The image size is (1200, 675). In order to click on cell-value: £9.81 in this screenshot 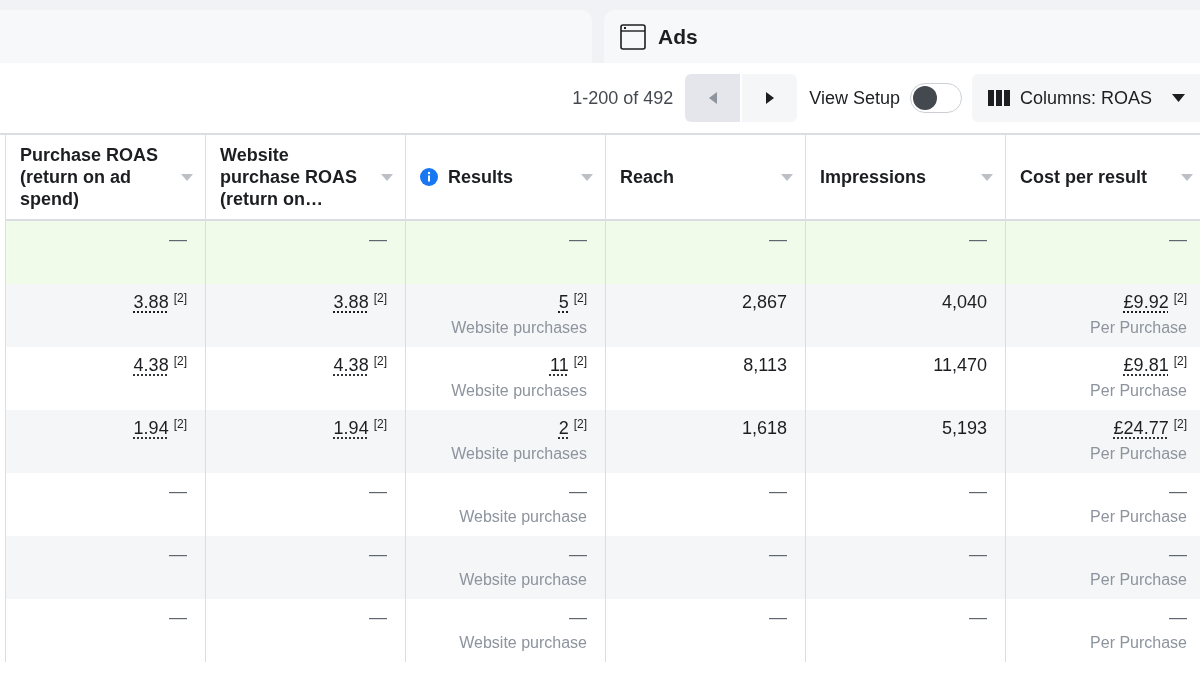, I will do `click(1146, 365)`.